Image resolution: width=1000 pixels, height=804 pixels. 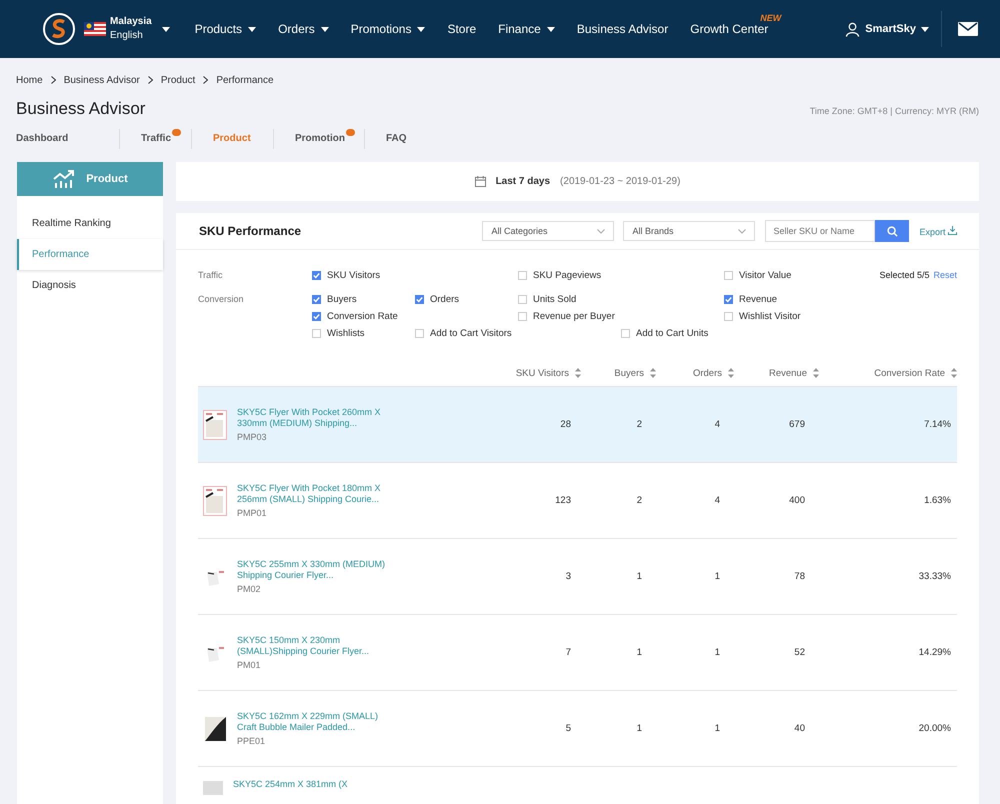 I want to click on column-header: Orders, so click(x=695, y=373).